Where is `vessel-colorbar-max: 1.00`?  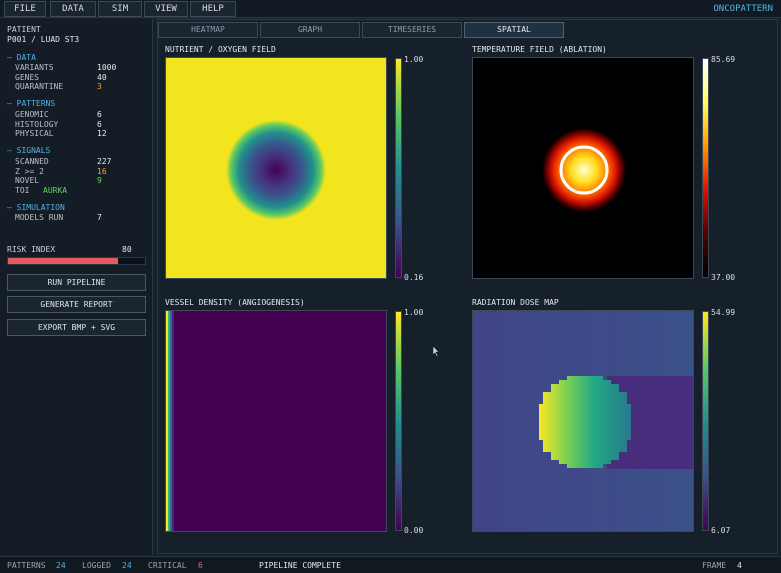
vessel-colorbar-max: 1.00 is located at coordinates (414, 312).